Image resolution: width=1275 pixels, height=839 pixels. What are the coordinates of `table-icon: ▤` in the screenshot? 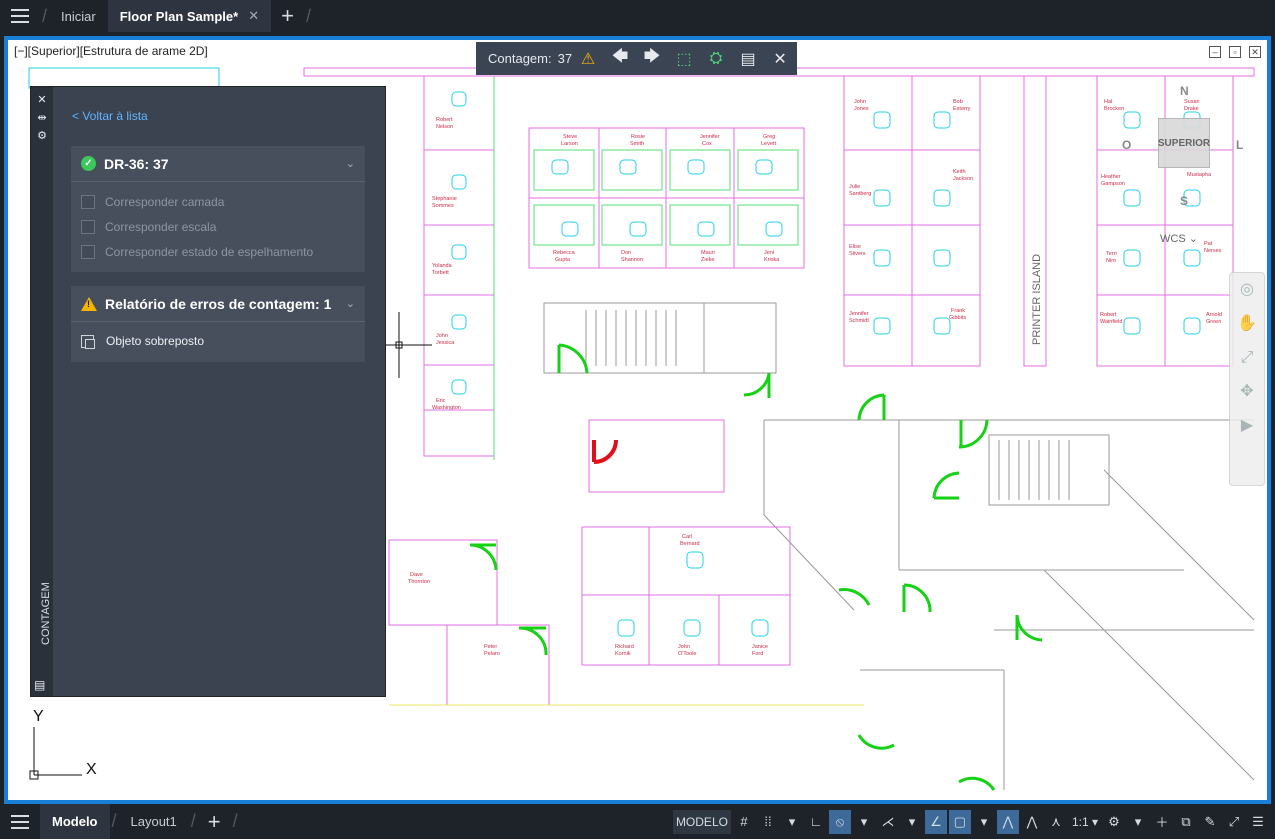 It's located at (748, 58).